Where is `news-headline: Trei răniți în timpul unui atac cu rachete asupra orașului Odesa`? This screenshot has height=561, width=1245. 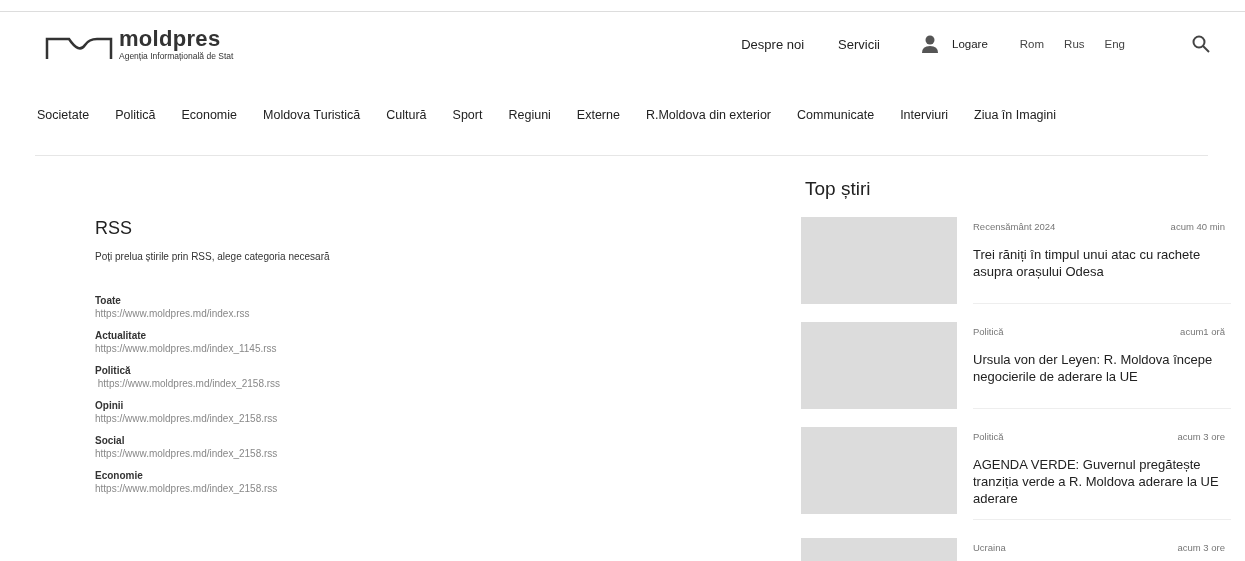 news-headline: Trei răniți în timpul unui atac cu rachete asupra orașului Odesa is located at coordinates (1102, 269).